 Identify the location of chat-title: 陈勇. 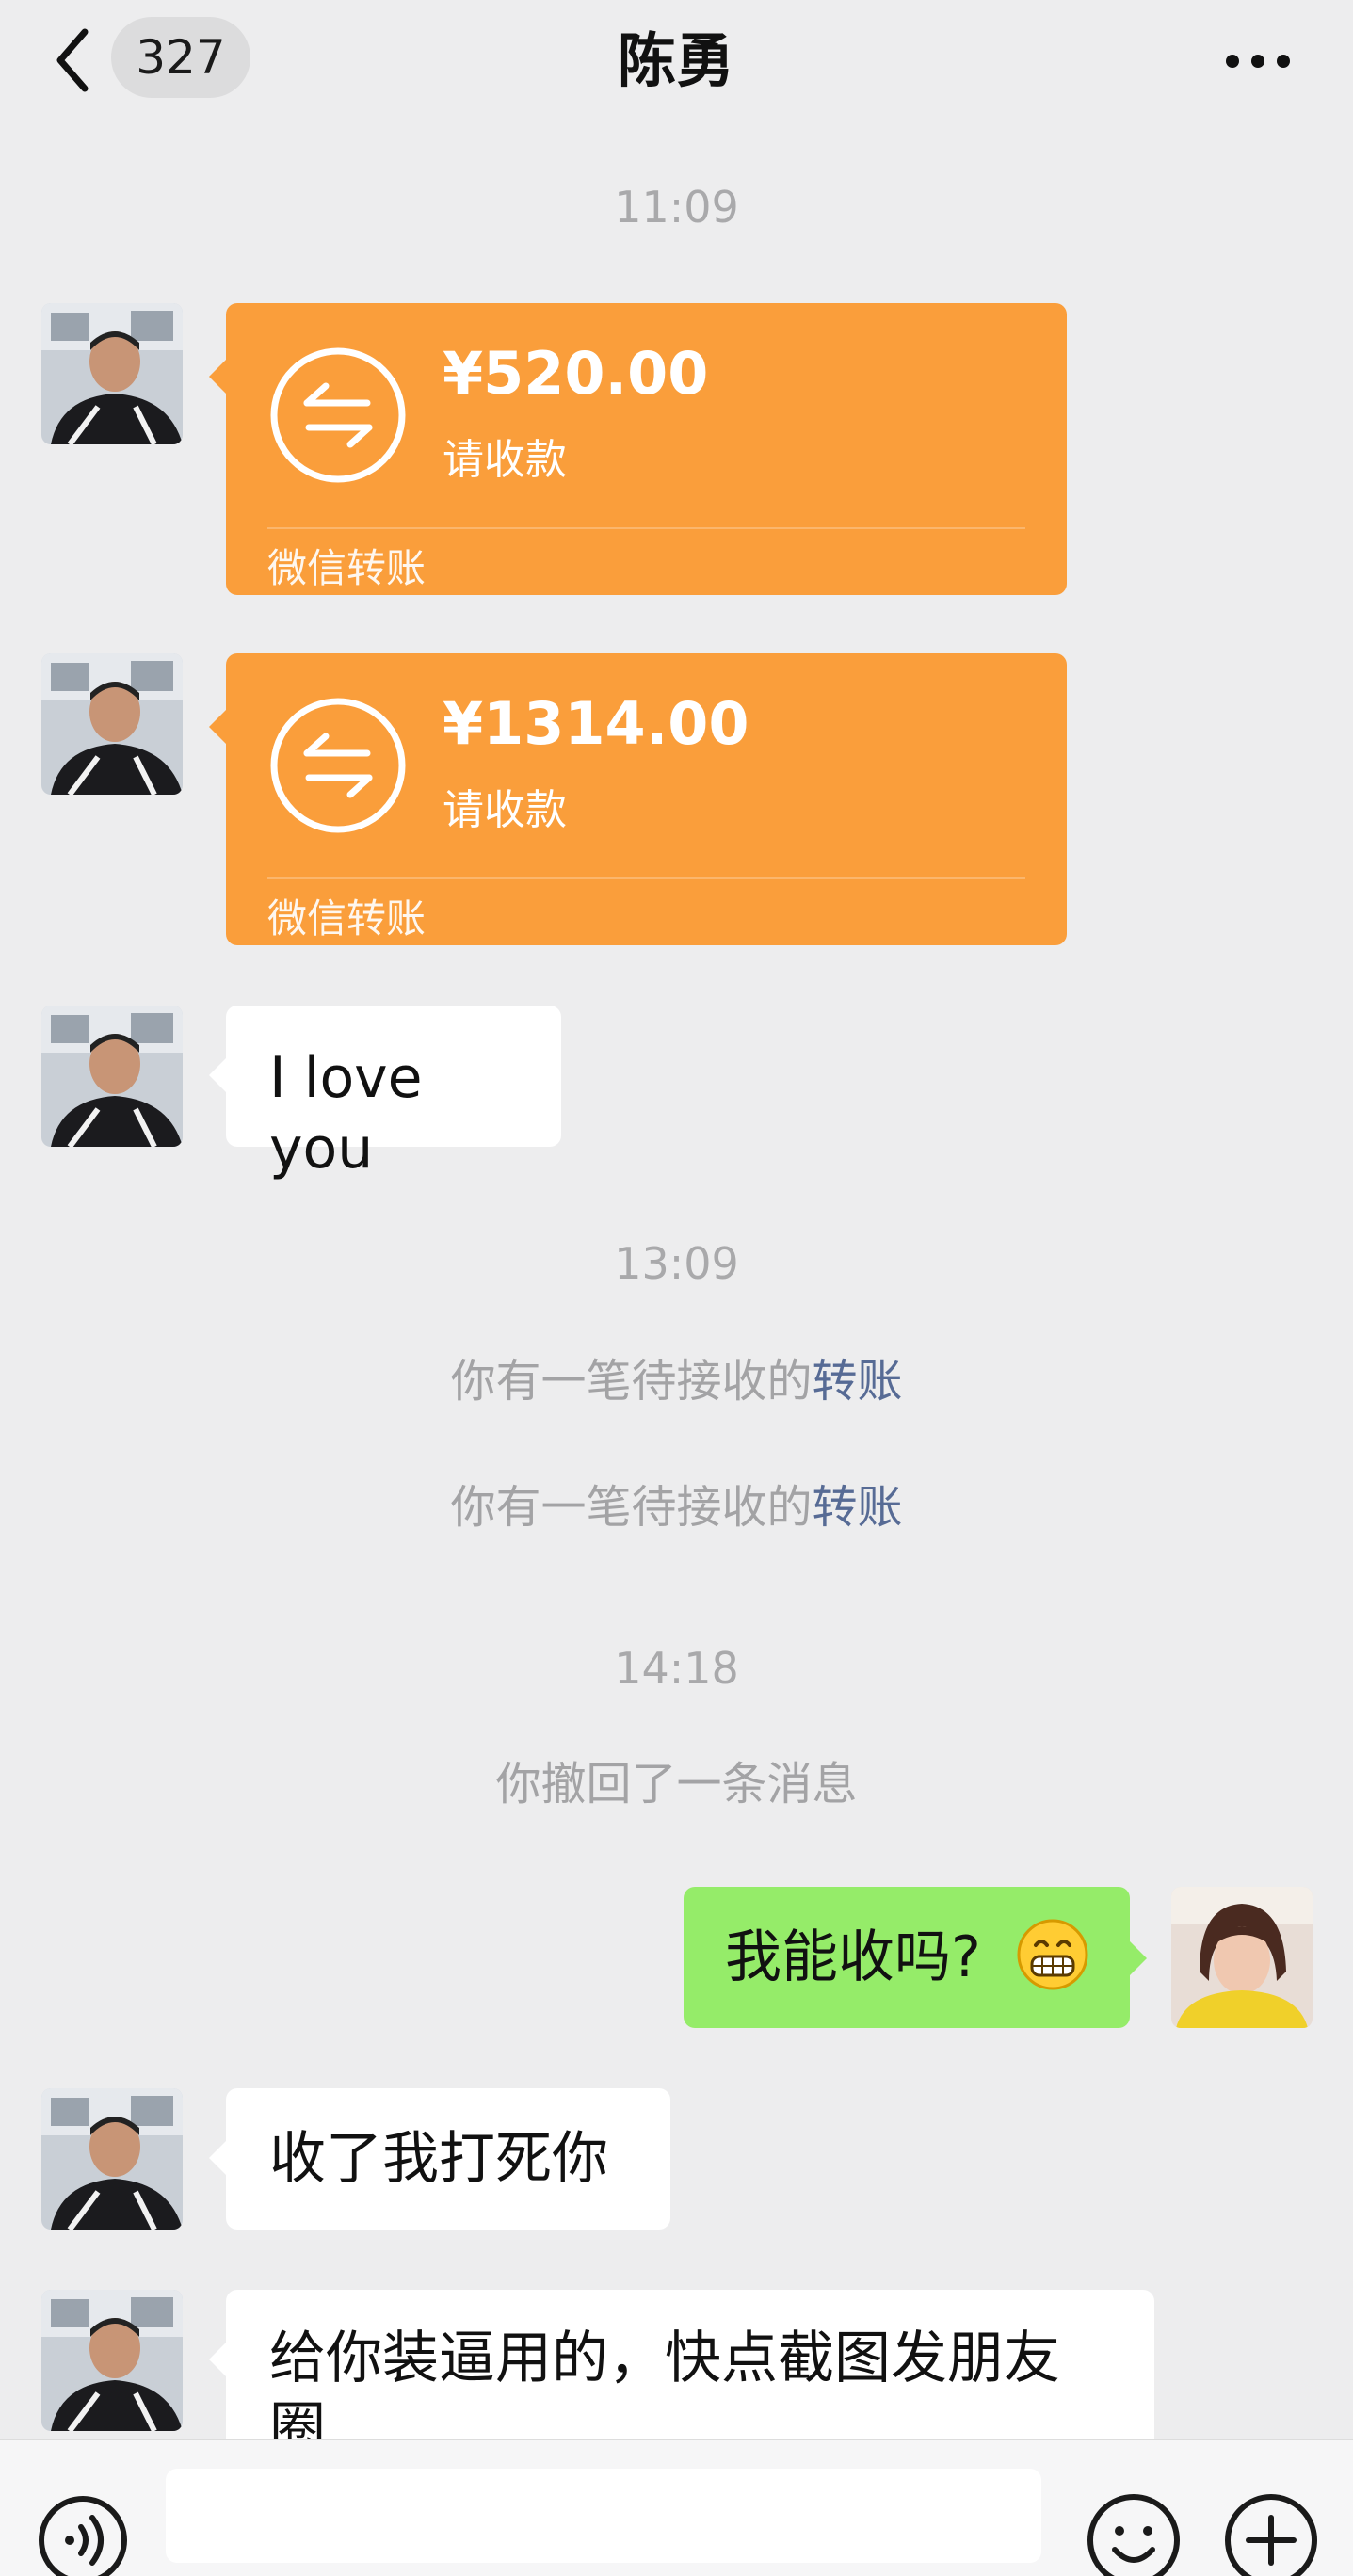
(675, 60).